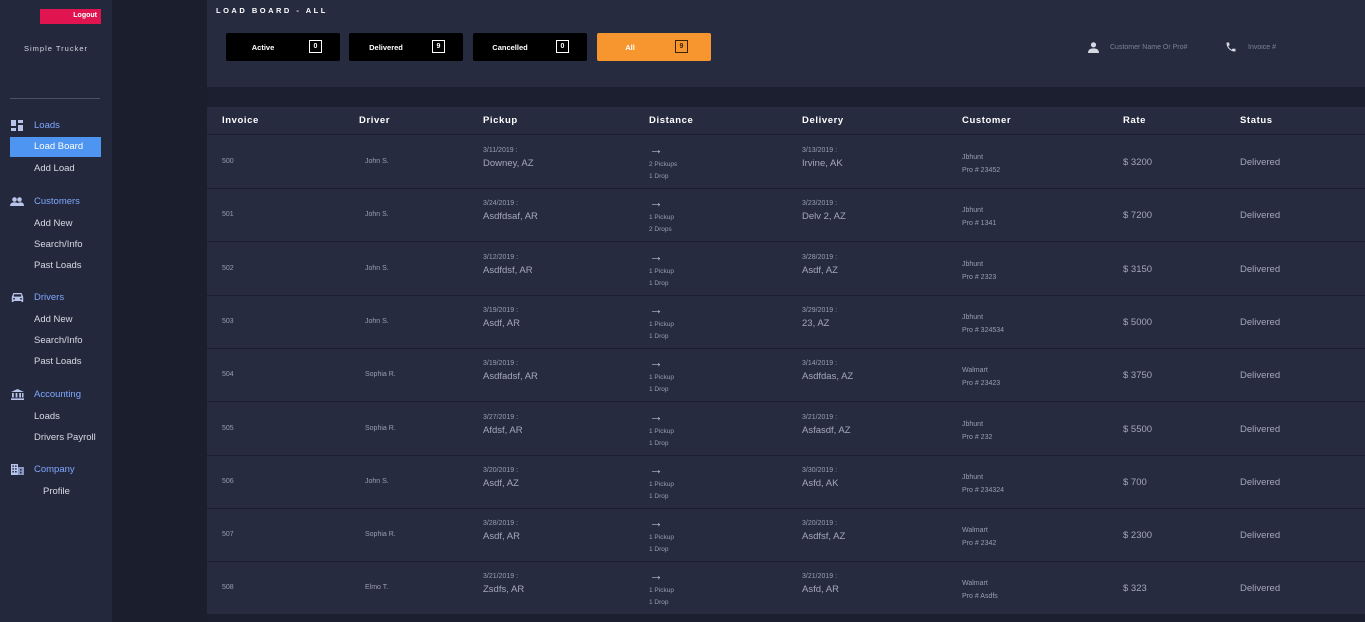  What do you see at coordinates (501, 417) in the screenshot?
I see `pickup-date: 3/27/2019 :` at bounding box center [501, 417].